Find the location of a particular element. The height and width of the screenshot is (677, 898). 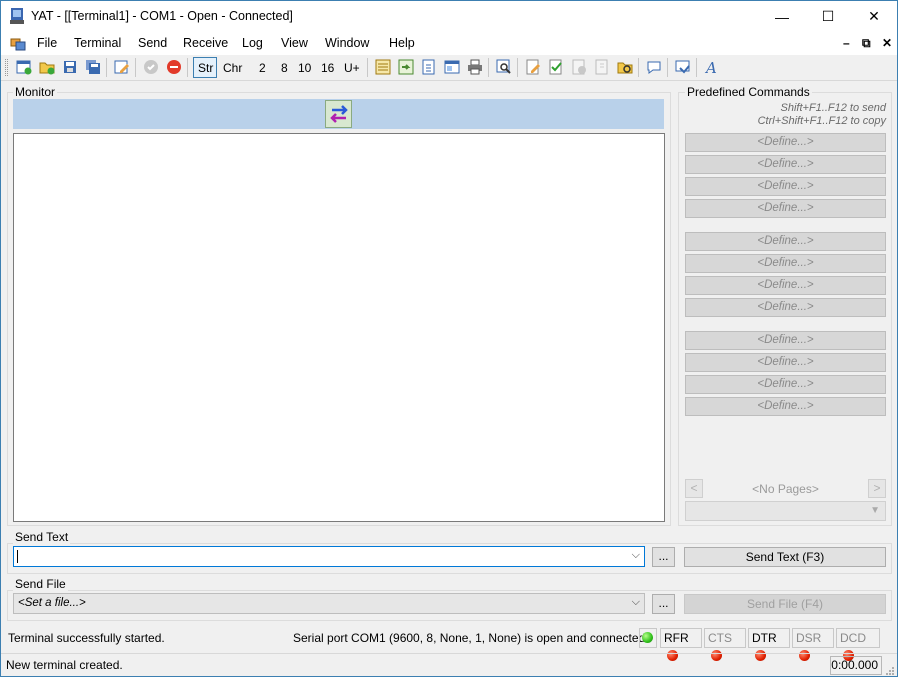

send-text-input: ⌵ is located at coordinates (329, 556).